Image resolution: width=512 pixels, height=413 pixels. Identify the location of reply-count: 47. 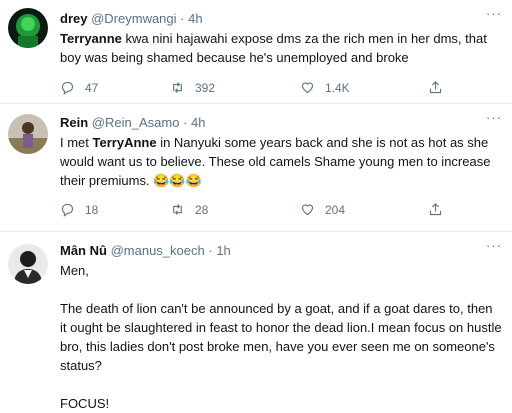
(92, 87).